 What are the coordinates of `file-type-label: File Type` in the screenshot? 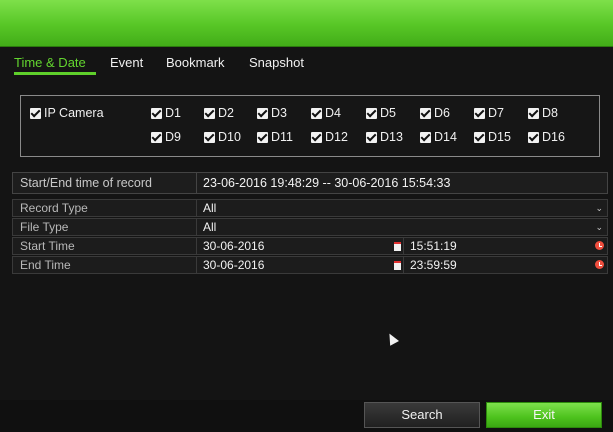 It's located at (105, 227).